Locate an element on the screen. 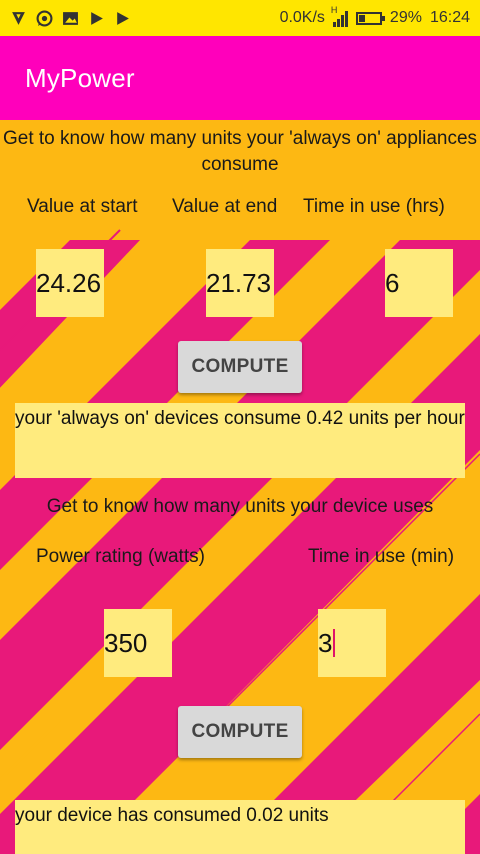 The width and height of the screenshot is (480, 854). app-bar: MyPower is located at coordinates (240, 78).